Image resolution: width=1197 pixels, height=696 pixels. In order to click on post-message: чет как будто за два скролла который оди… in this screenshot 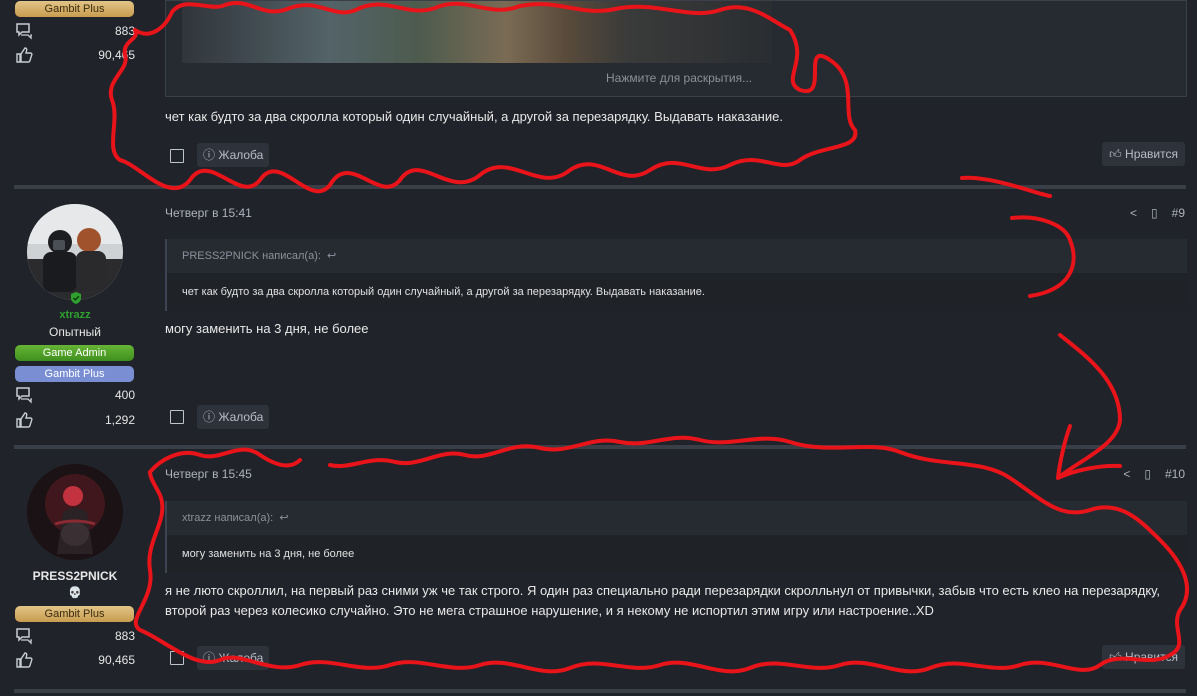, I will do `click(474, 116)`.